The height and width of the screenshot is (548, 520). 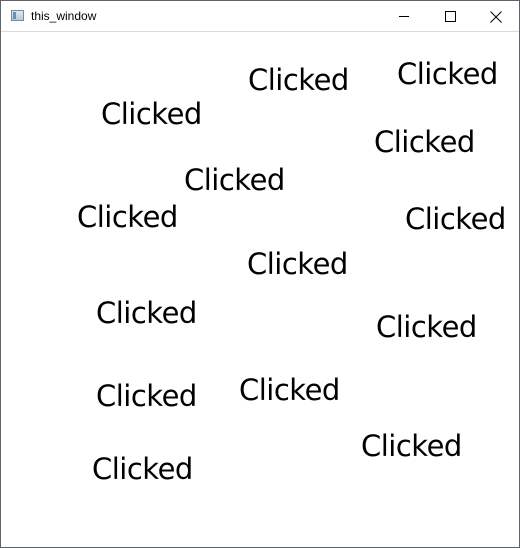 What do you see at coordinates (496, 16) in the screenshot?
I see `close-button` at bounding box center [496, 16].